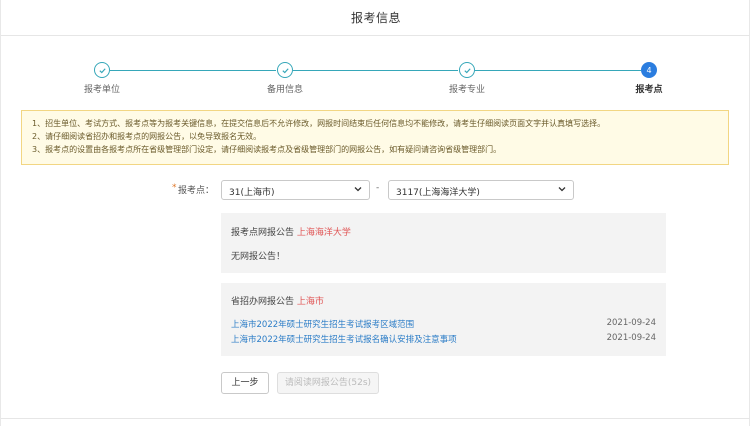  I want to click on site-announcement-title-text: 报考点网报公告, so click(263, 233).